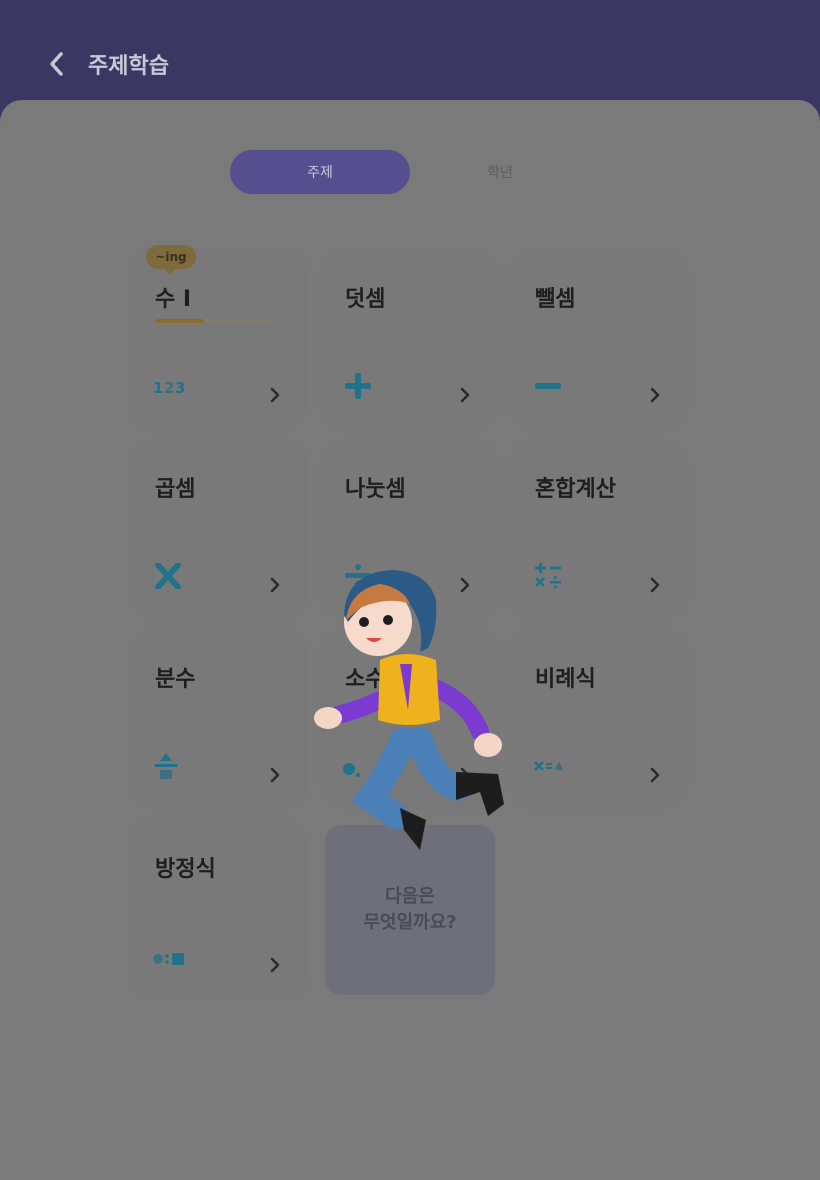 The width and height of the screenshot is (820, 1180). Describe the element at coordinates (599, 529) in the screenshot. I see `topic-card-mixed-calculation: 혼합계산` at that location.